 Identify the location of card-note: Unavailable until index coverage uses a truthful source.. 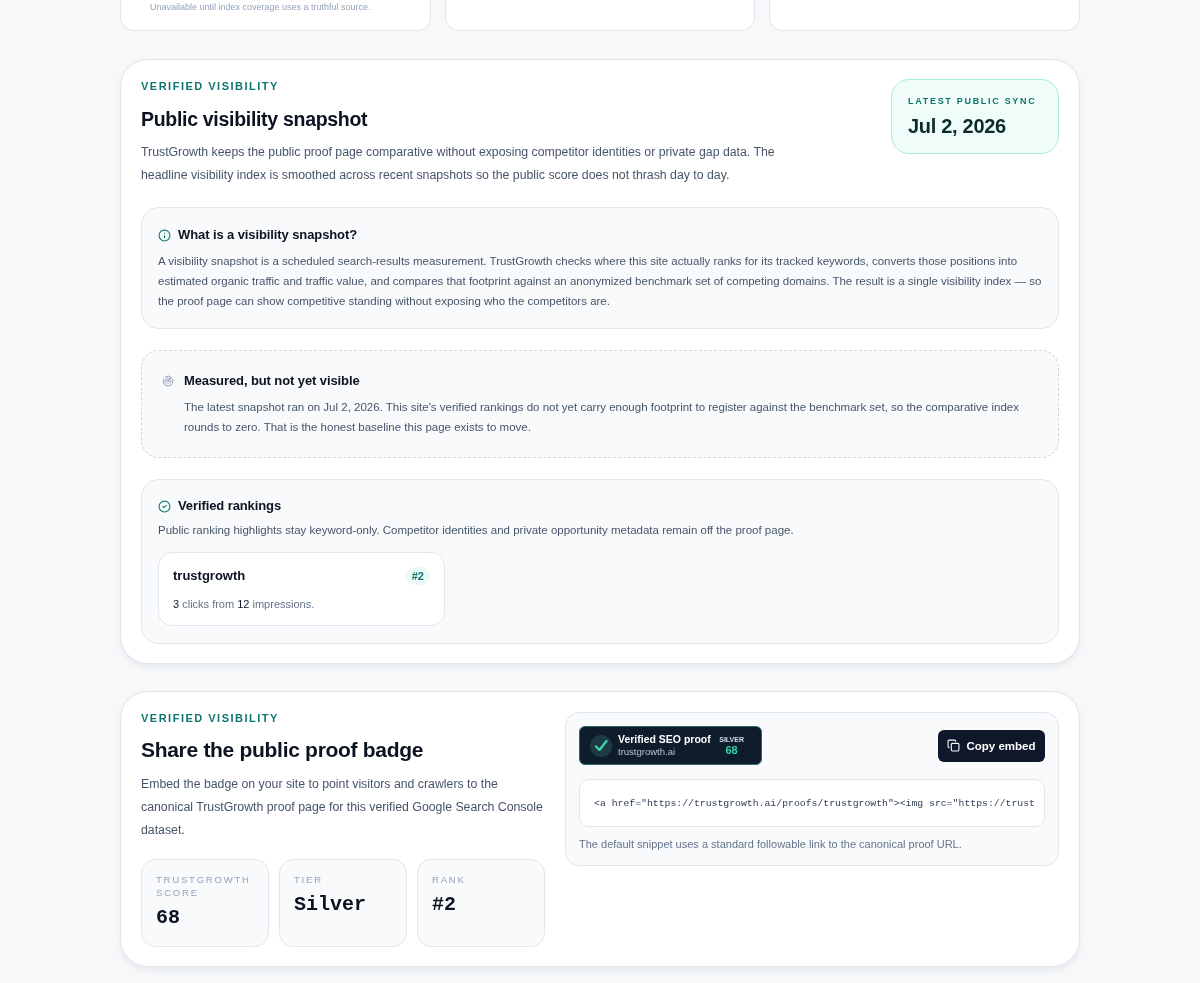
(261, 7).